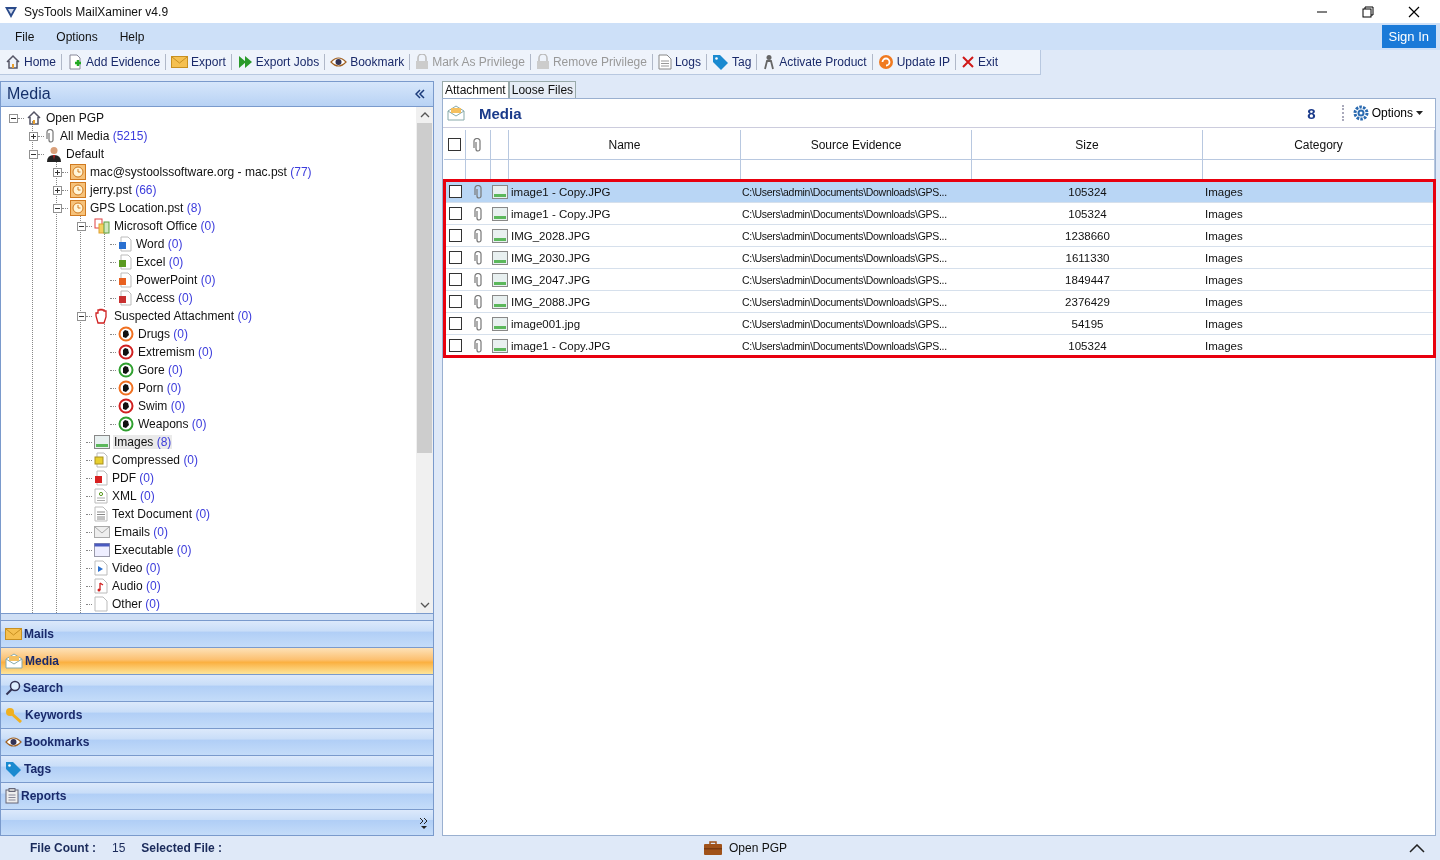 The width and height of the screenshot is (1440, 860). Describe the element at coordinates (161, 514) in the screenshot. I see `tree-item: Text Document (0)` at that location.